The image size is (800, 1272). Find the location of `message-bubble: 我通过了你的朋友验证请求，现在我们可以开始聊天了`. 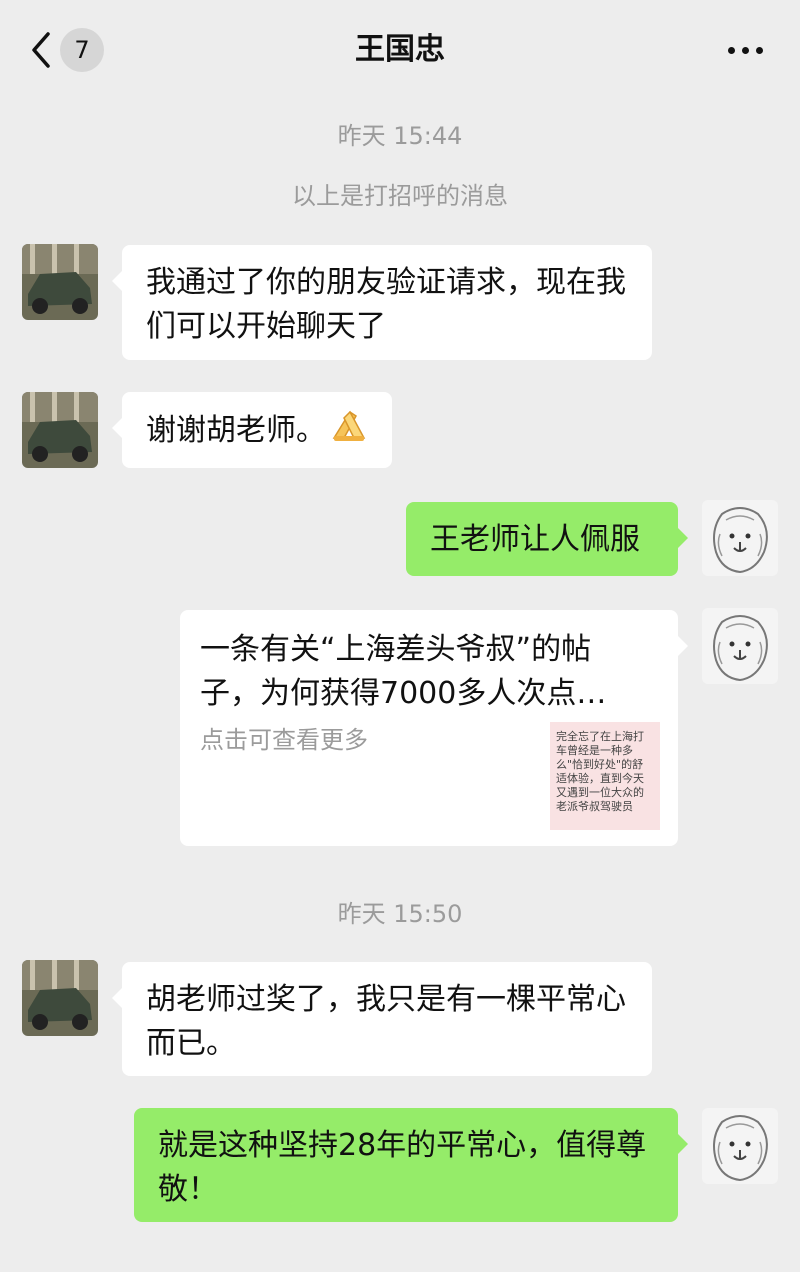

message-bubble: 我通过了你的朋友验证请求，现在我们可以开始聊天了 is located at coordinates (382, 302).